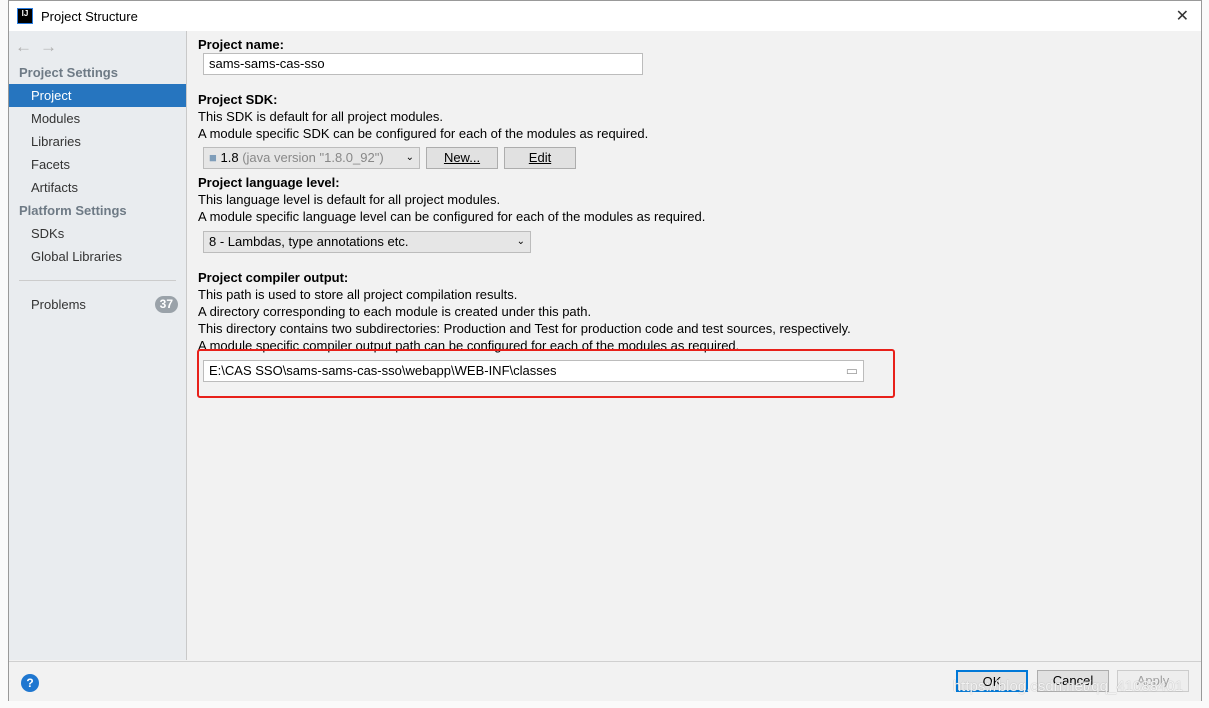 The height and width of the screenshot is (708, 1209). I want to click on language-level-select: 8 - Lambdas, type annotations etc. ⌄, so click(367, 242).